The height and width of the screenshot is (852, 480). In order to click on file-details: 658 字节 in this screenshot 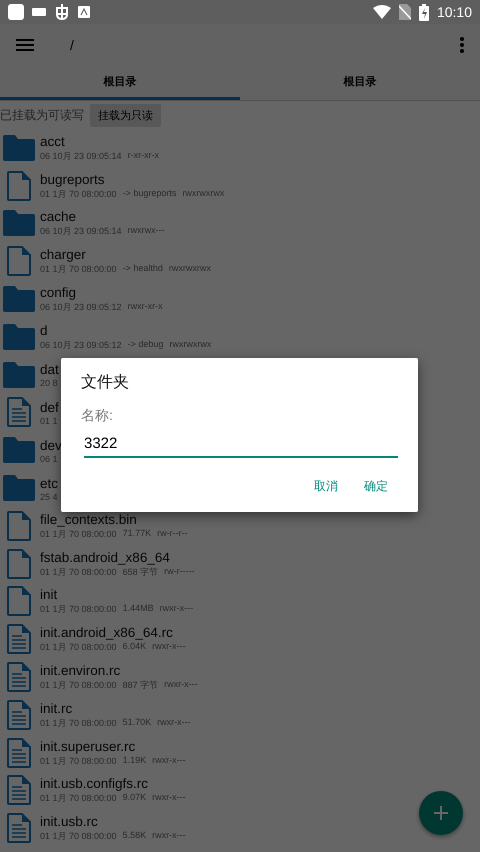, I will do `click(140, 572)`.